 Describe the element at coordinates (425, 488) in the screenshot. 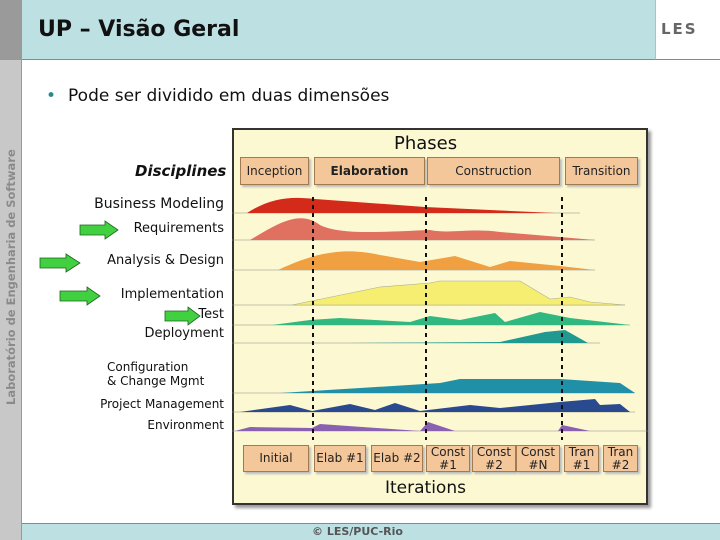

I see `iterations-title: Iterations` at that location.